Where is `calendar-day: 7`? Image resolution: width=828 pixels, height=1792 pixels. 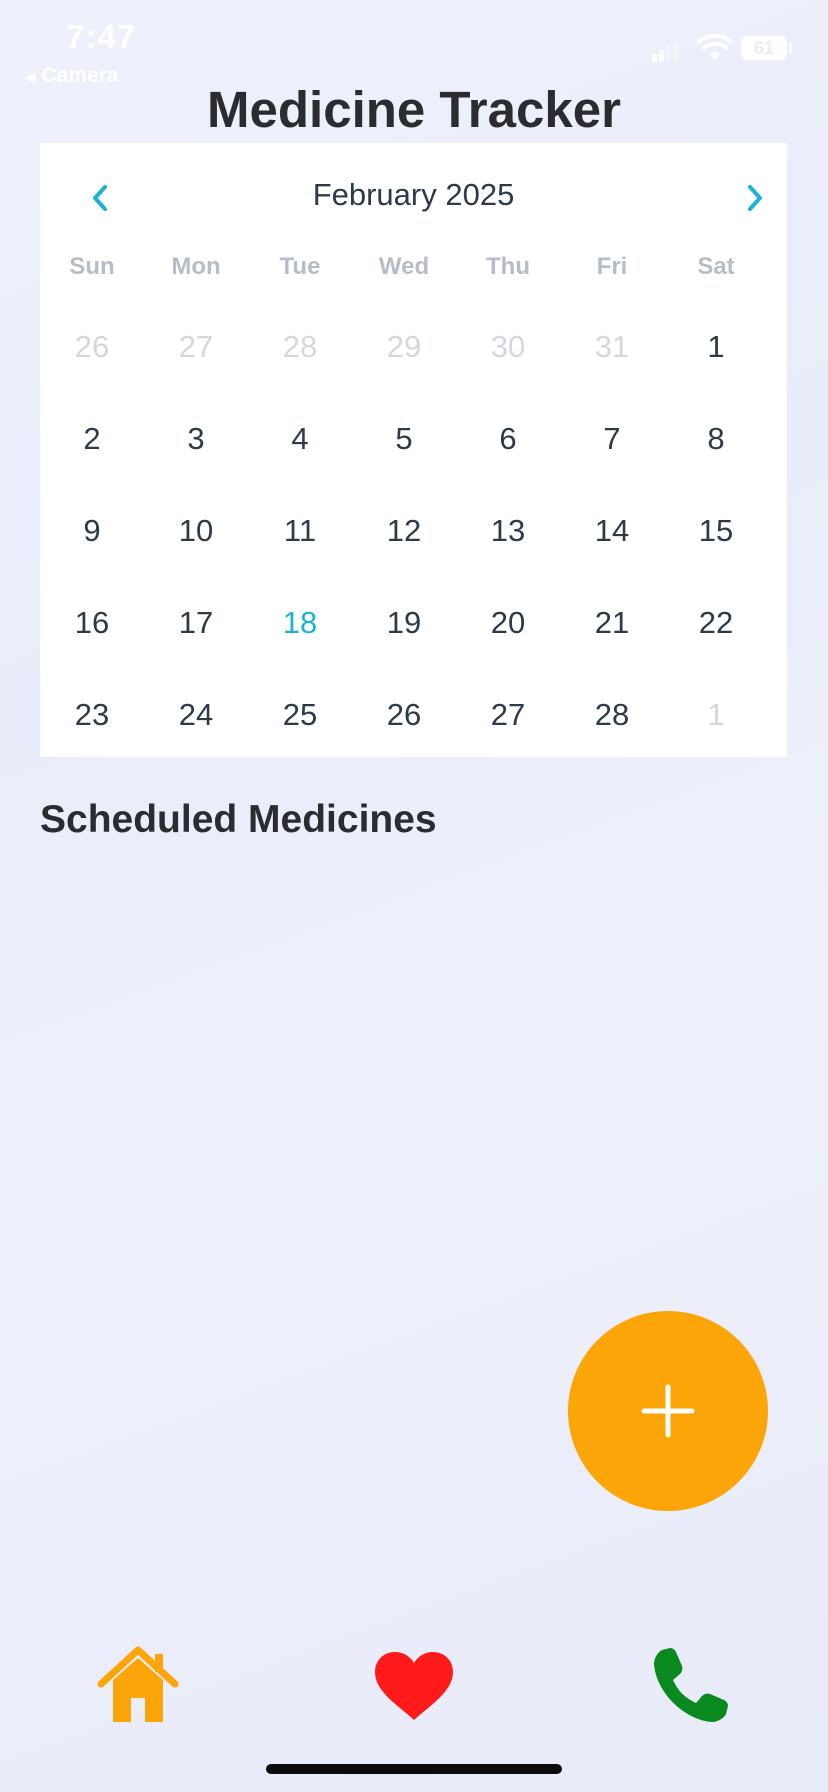
calendar-day: 7 is located at coordinates (612, 439).